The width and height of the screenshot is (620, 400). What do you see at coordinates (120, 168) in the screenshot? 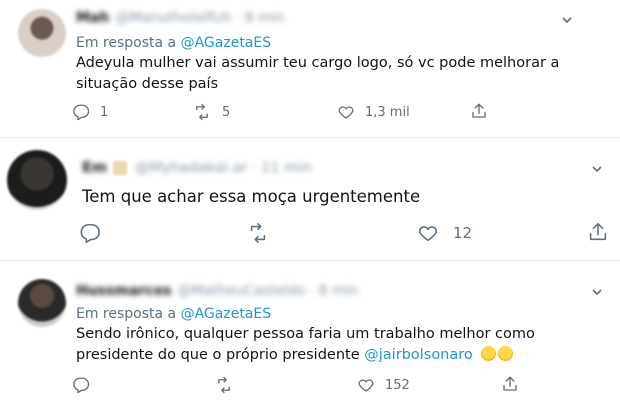
I see `verified-like-badge` at bounding box center [120, 168].